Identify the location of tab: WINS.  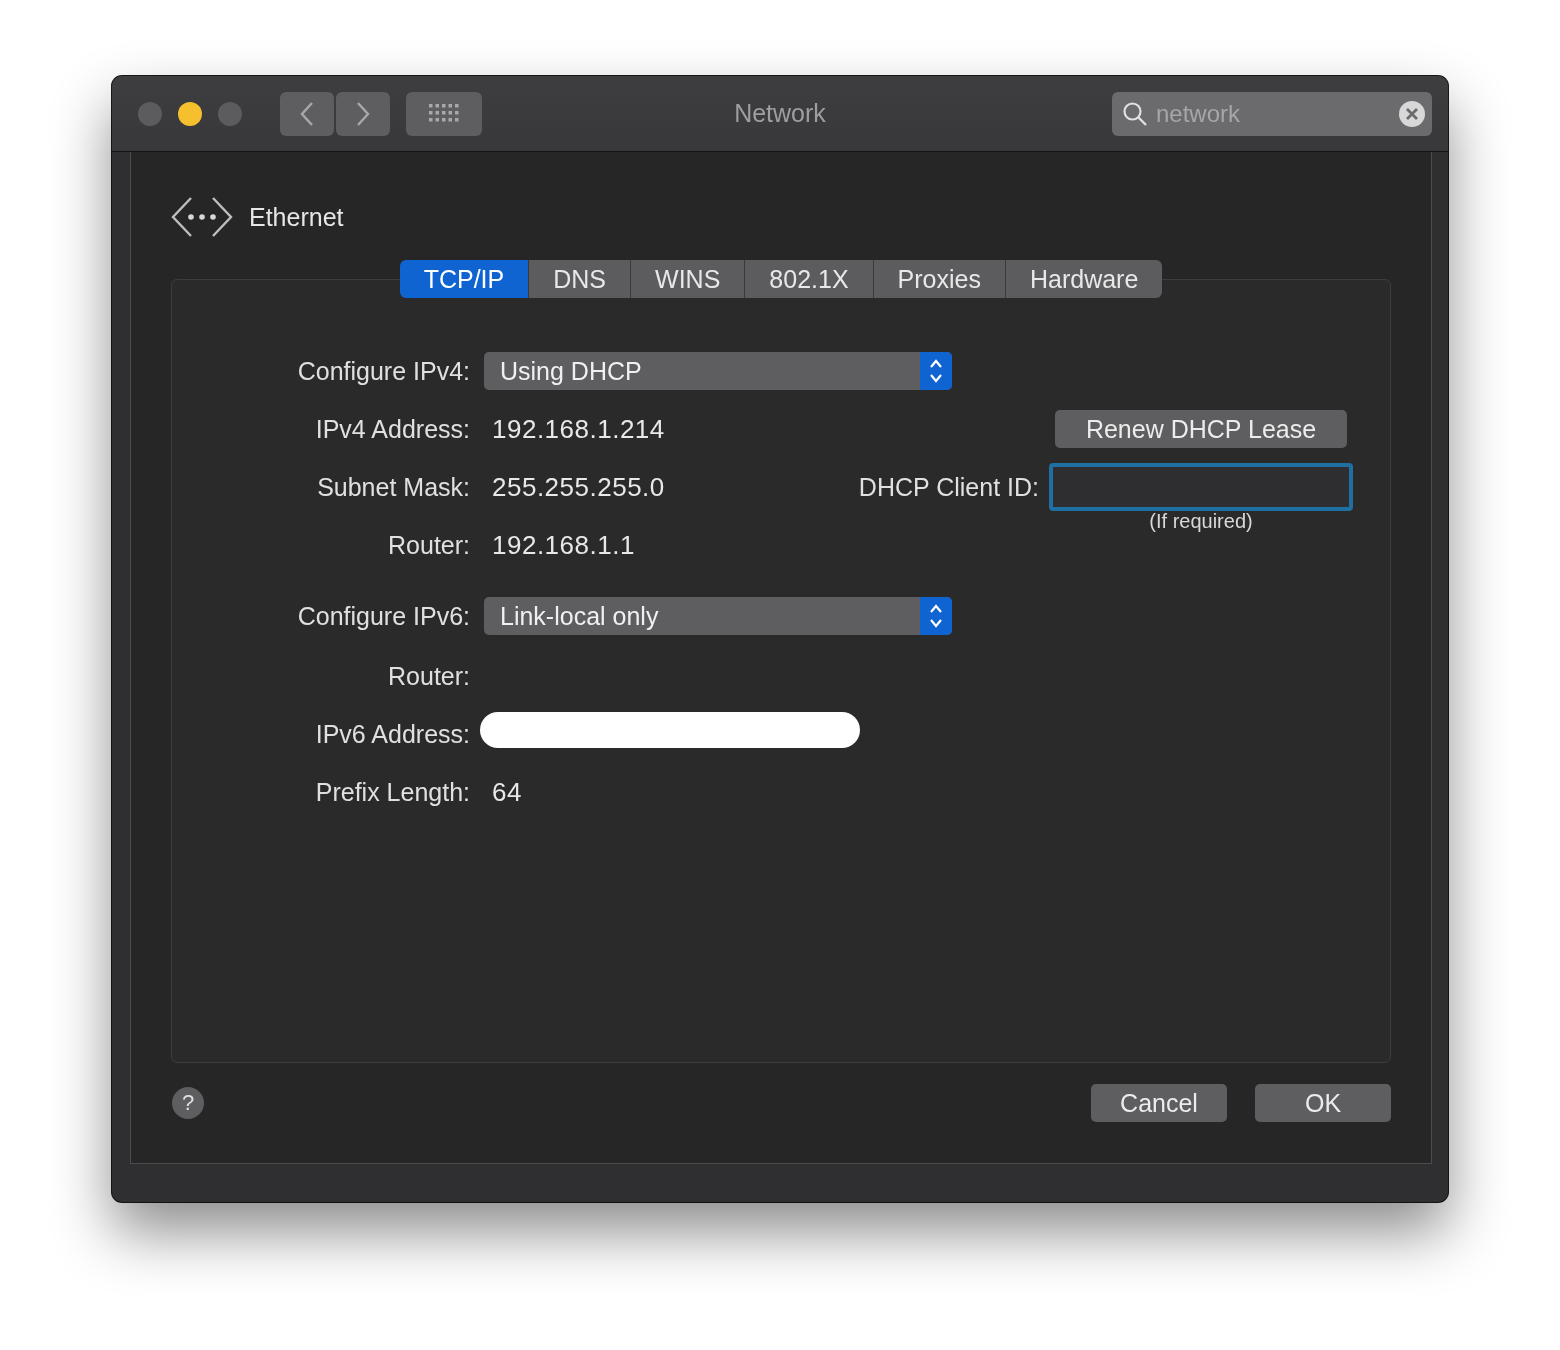
(687, 279).